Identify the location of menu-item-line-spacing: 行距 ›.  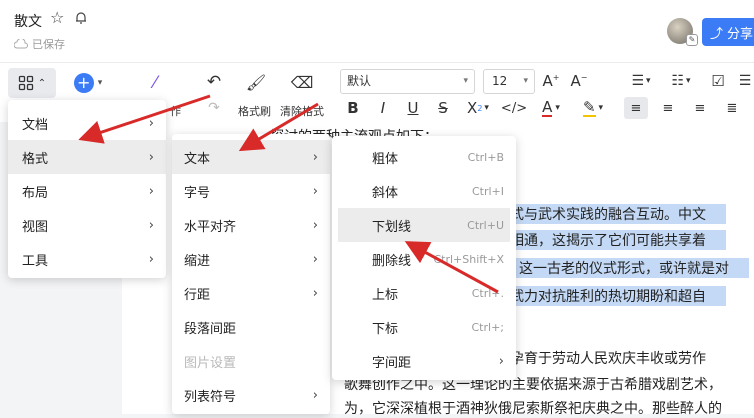
(251, 293).